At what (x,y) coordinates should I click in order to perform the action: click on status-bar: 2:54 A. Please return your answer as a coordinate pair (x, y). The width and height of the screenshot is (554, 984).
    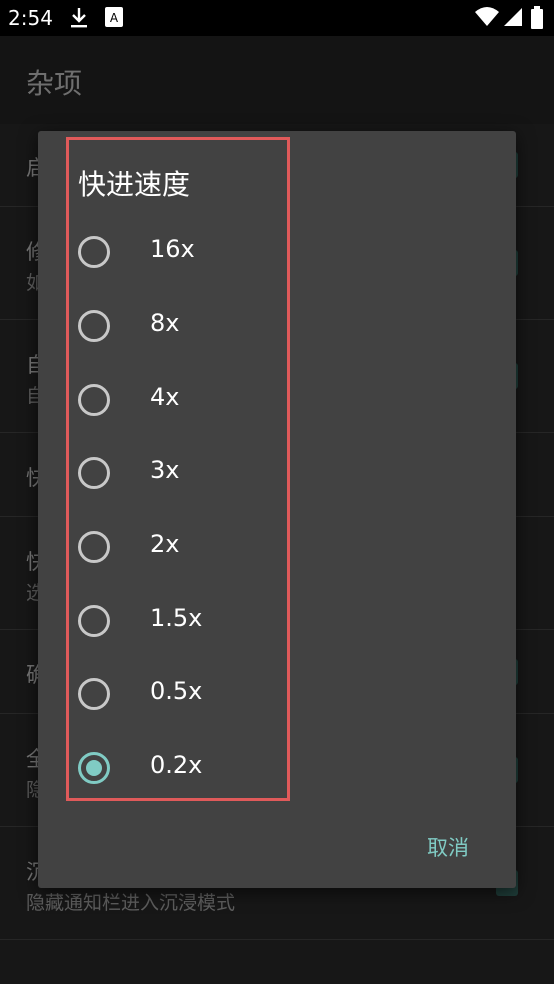
    Looking at the image, I should click on (277, 18).